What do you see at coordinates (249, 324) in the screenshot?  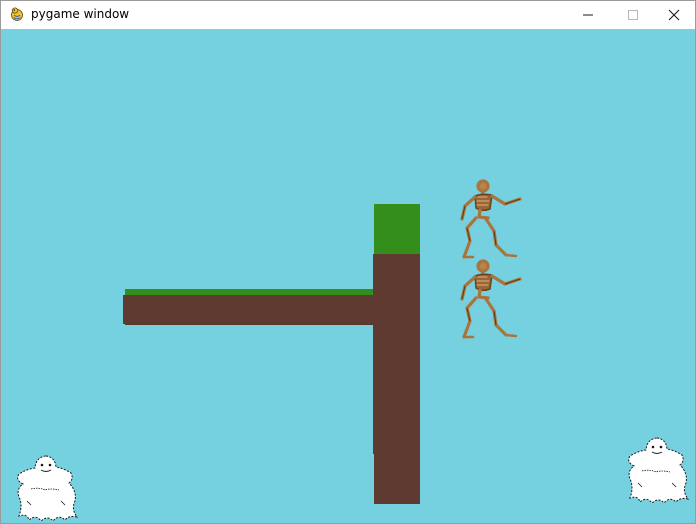 I see `ledge-dirt-edge` at bounding box center [249, 324].